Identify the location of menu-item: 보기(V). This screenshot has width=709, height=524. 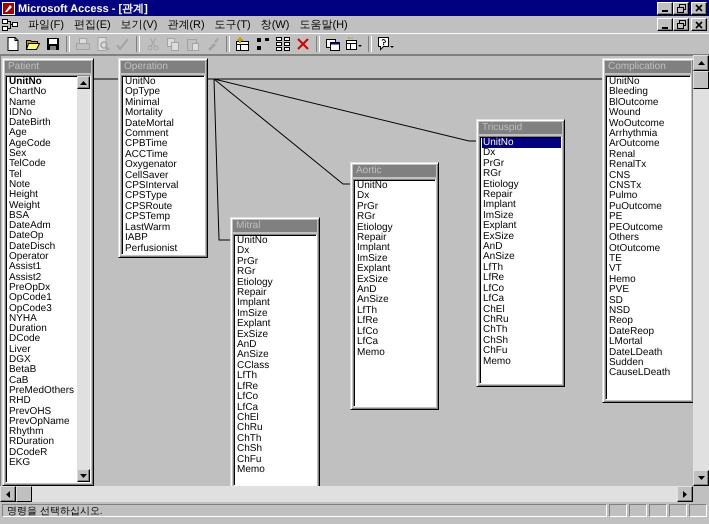
(139, 24).